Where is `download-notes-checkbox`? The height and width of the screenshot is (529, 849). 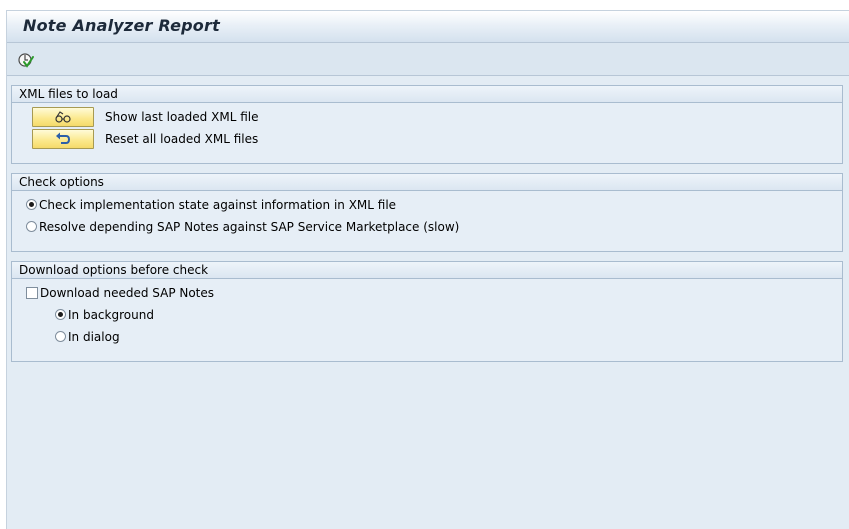
download-notes-checkbox is located at coordinates (32, 292).